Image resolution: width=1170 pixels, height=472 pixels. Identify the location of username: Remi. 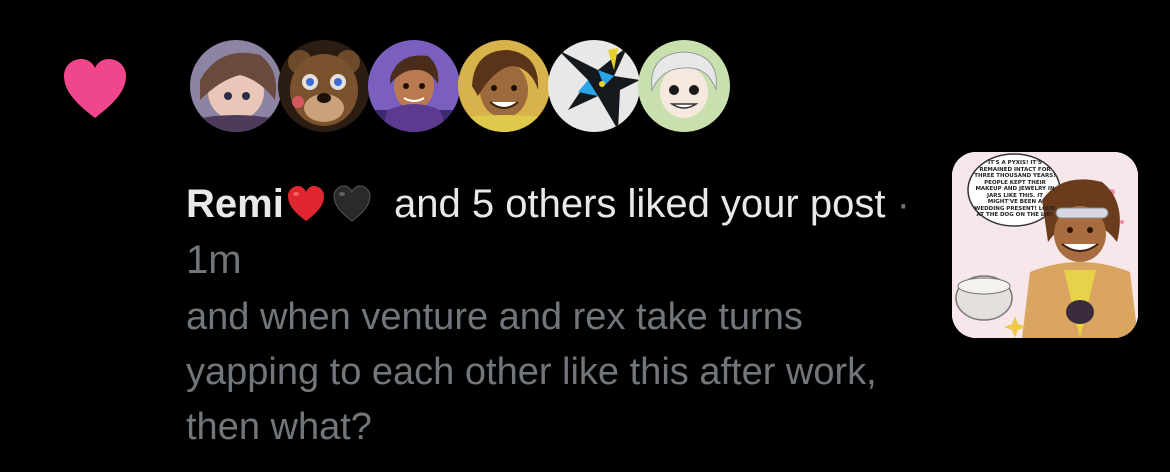
(235, 204).